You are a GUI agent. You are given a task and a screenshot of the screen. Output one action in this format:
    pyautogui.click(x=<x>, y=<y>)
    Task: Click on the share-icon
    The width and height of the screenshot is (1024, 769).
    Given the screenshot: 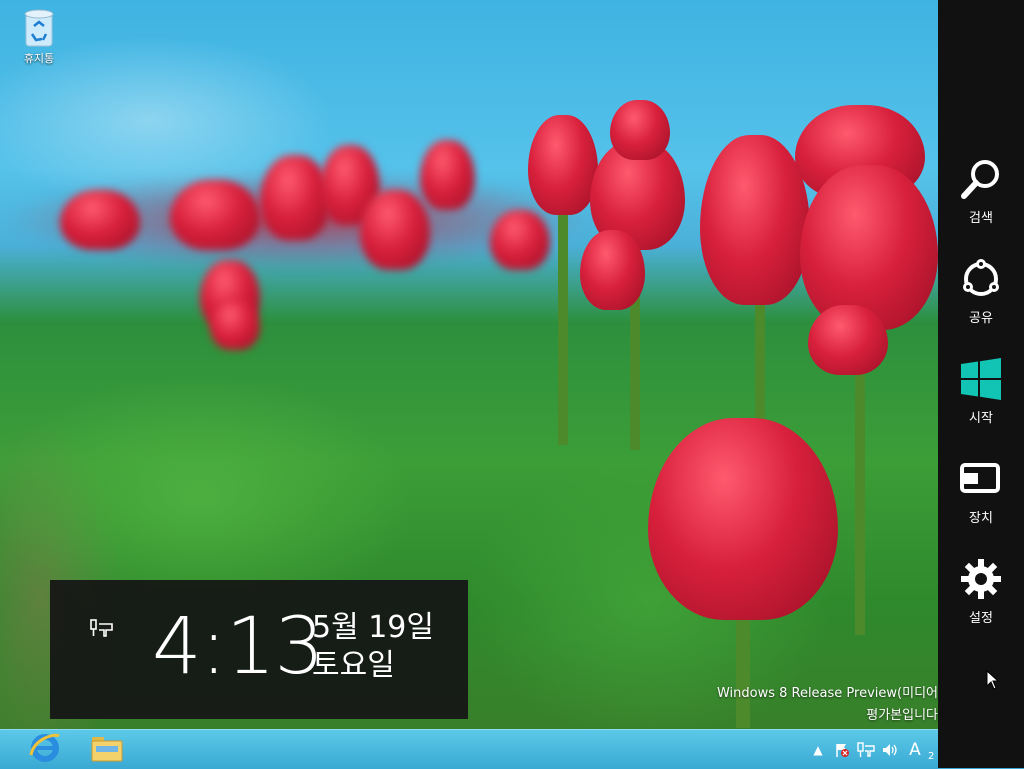 What is the action you would take?
    pyautogui.click(x=981, y=279)
    